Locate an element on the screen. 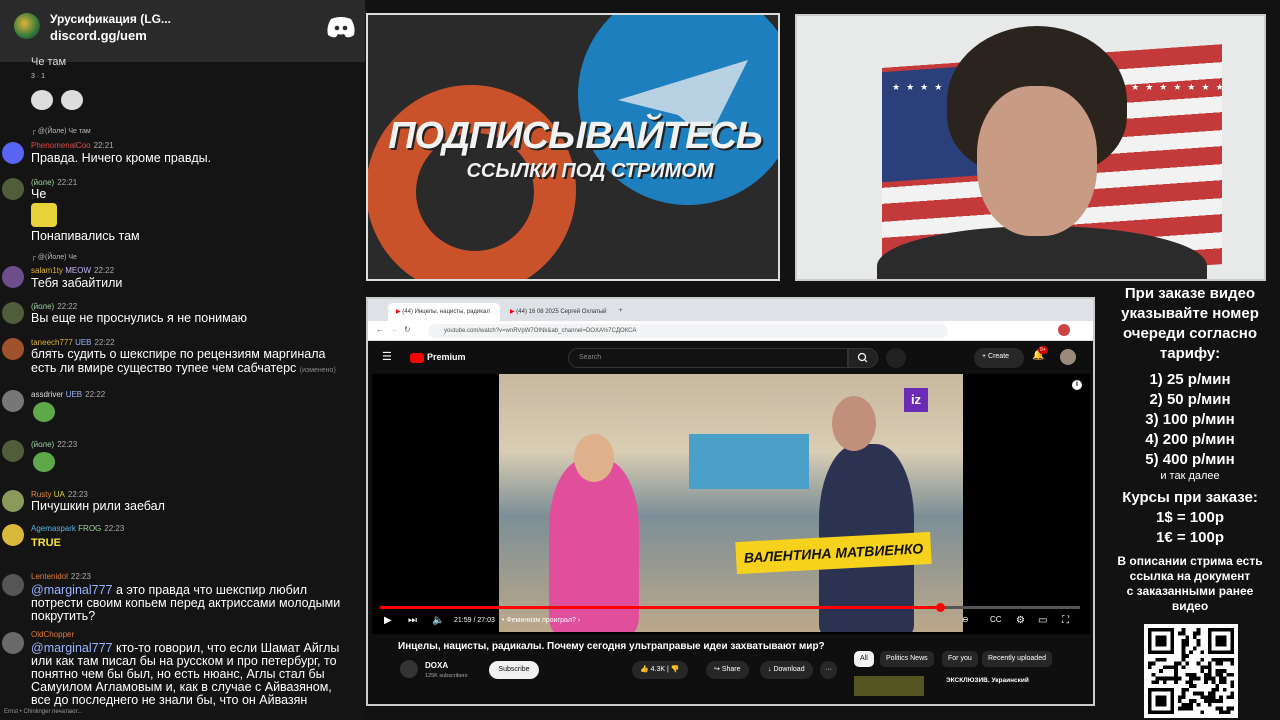 This screenshot has width=1280, height=720. chip-all: All is located at coordinates (864, 659).